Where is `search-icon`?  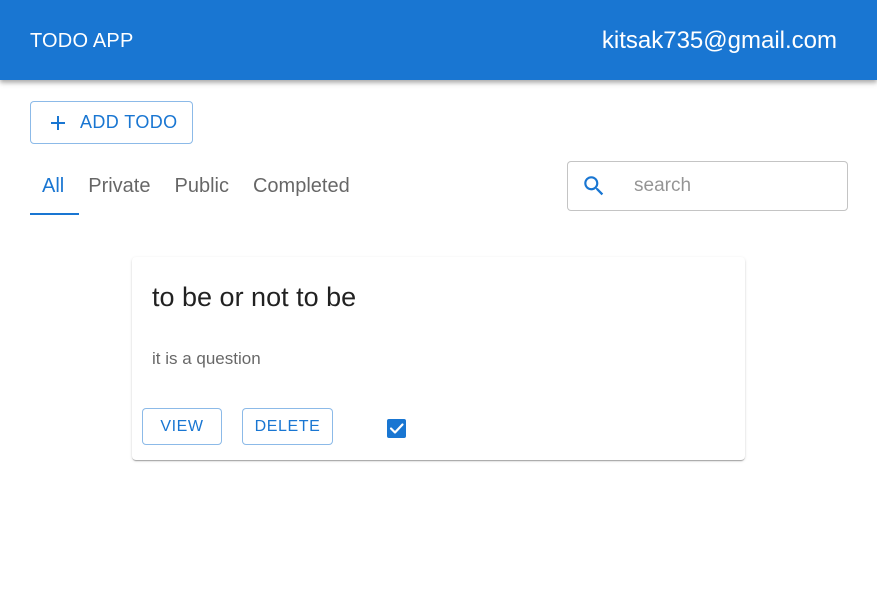 search-icon is located at coordinates (594, 186).